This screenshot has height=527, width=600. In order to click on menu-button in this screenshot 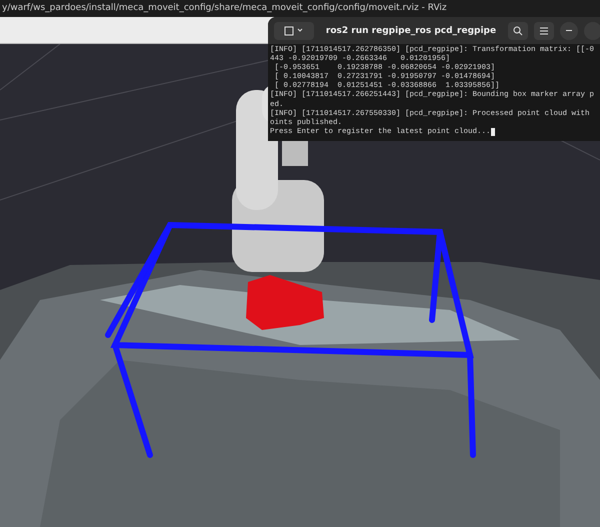, I will do `click(544, 31)`.